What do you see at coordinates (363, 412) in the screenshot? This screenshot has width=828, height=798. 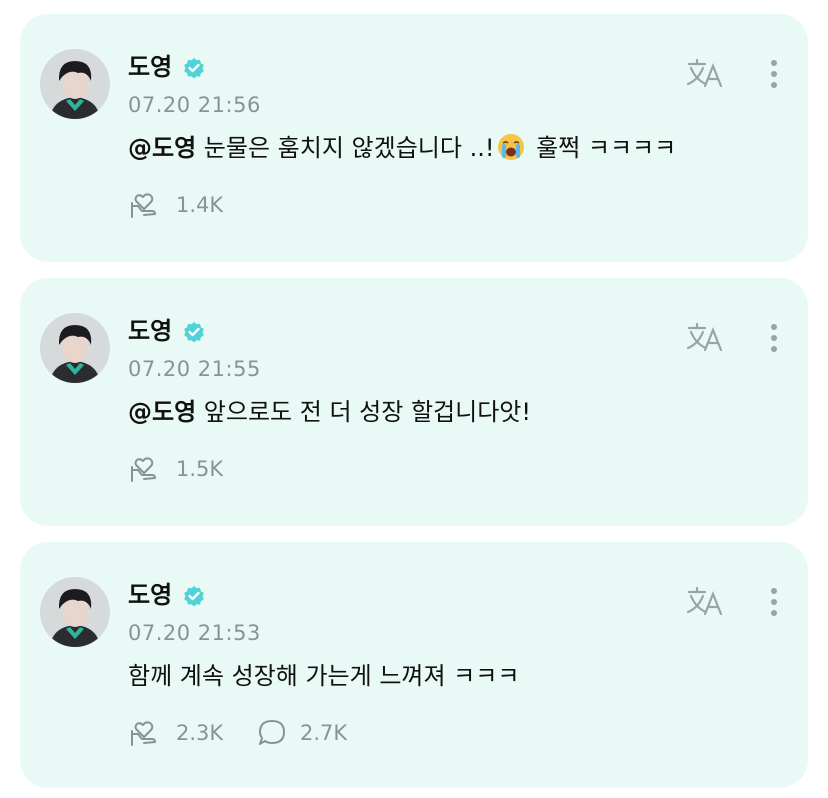 I see `post-text-part: 앞으로도 전 더 성장 할겁니다앗!` at bounding box center [363, 412].